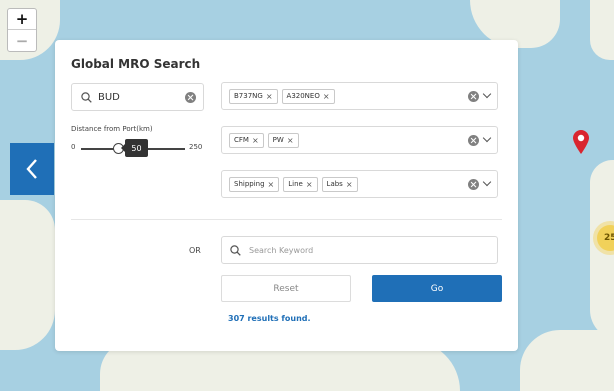  I want to click on slider-value-tooltip: 50, so click(134, 148).